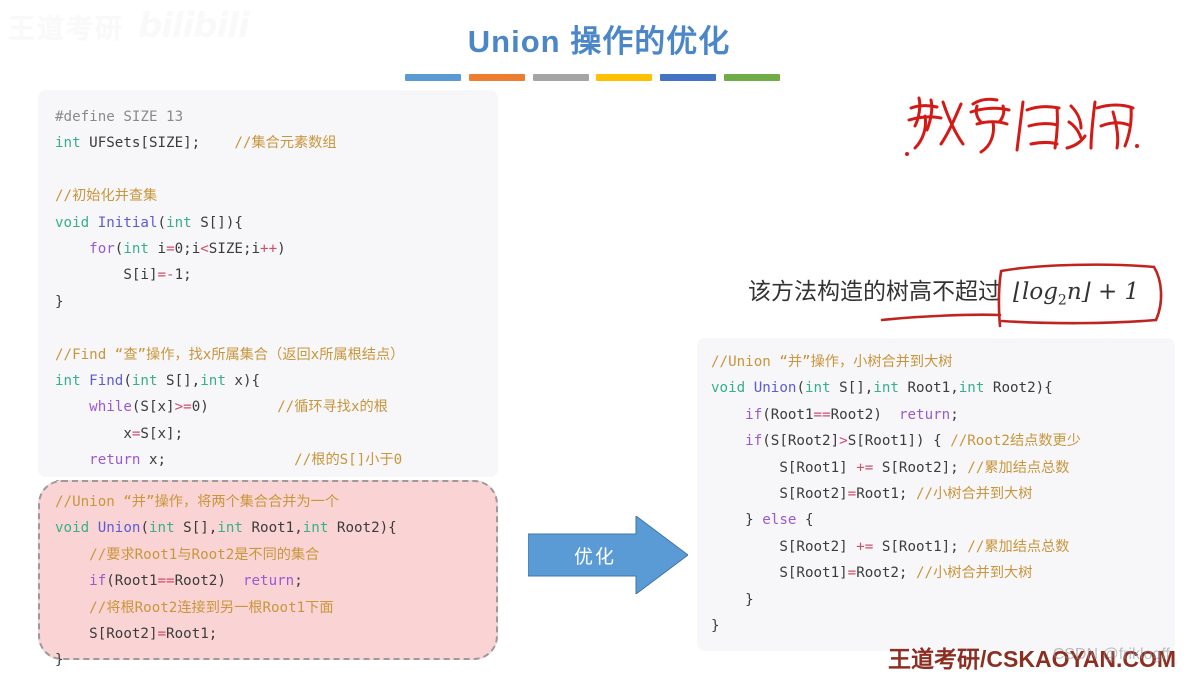 The image size is (1198, 678). I want to click on code-token-pln: UFSets[SIZE];, so click(157, 143).